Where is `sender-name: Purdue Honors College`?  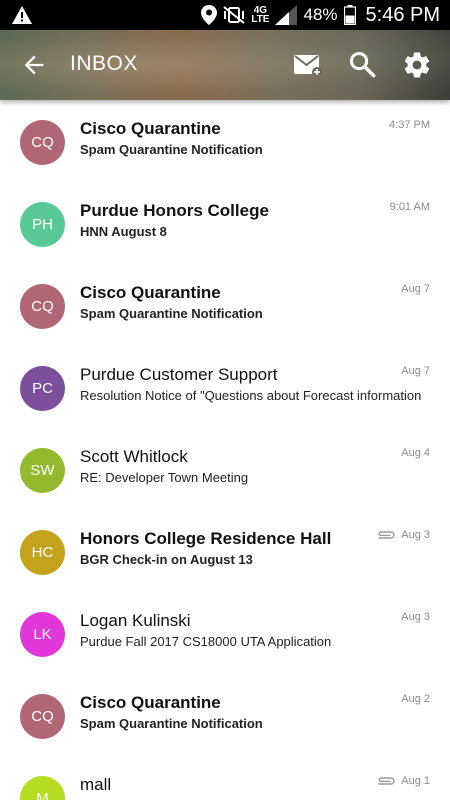 sender-name: Purdue Honors College is located at coordinates (174, 210).